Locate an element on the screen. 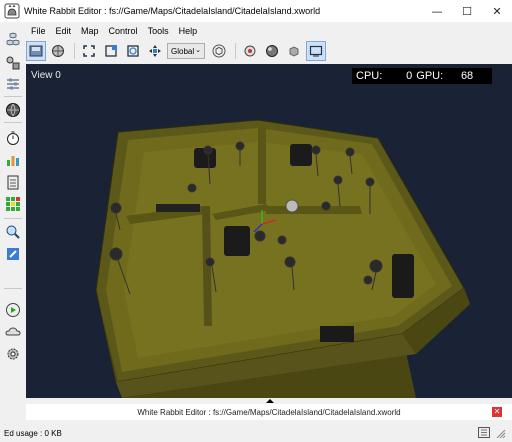 Image resolution: width=512 pixels, height=442 pixels. move-arrows-icon is located at coordinates (155, 51).